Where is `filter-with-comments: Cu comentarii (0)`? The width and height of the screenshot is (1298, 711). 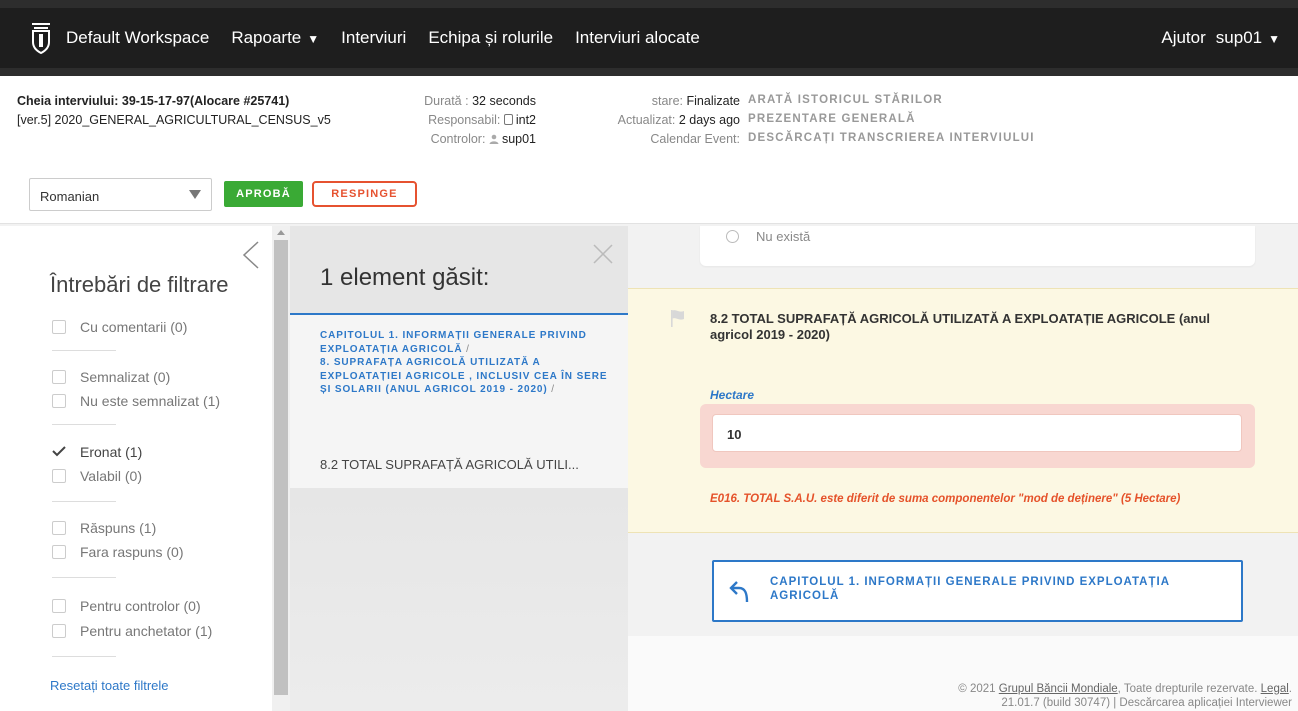 filter-with-comments: Cu comentarii (0) is located at coordinates (119, 327).